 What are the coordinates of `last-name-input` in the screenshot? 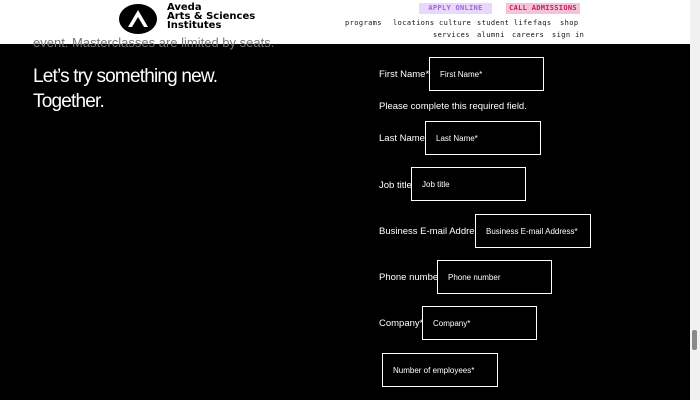 It's located at (483, 138).